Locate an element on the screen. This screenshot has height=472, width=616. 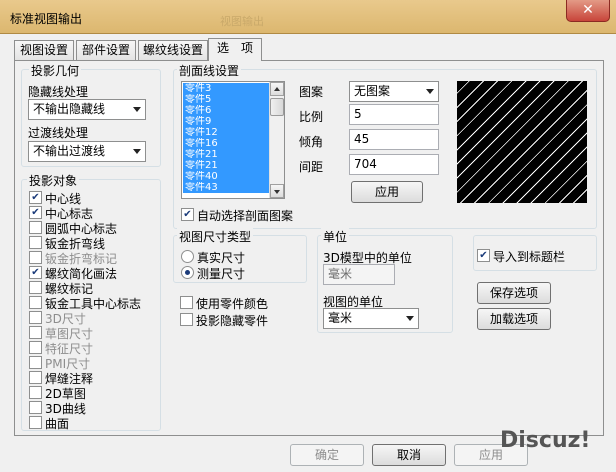
section-part-scrollbar is located at coordinates (276, 140).